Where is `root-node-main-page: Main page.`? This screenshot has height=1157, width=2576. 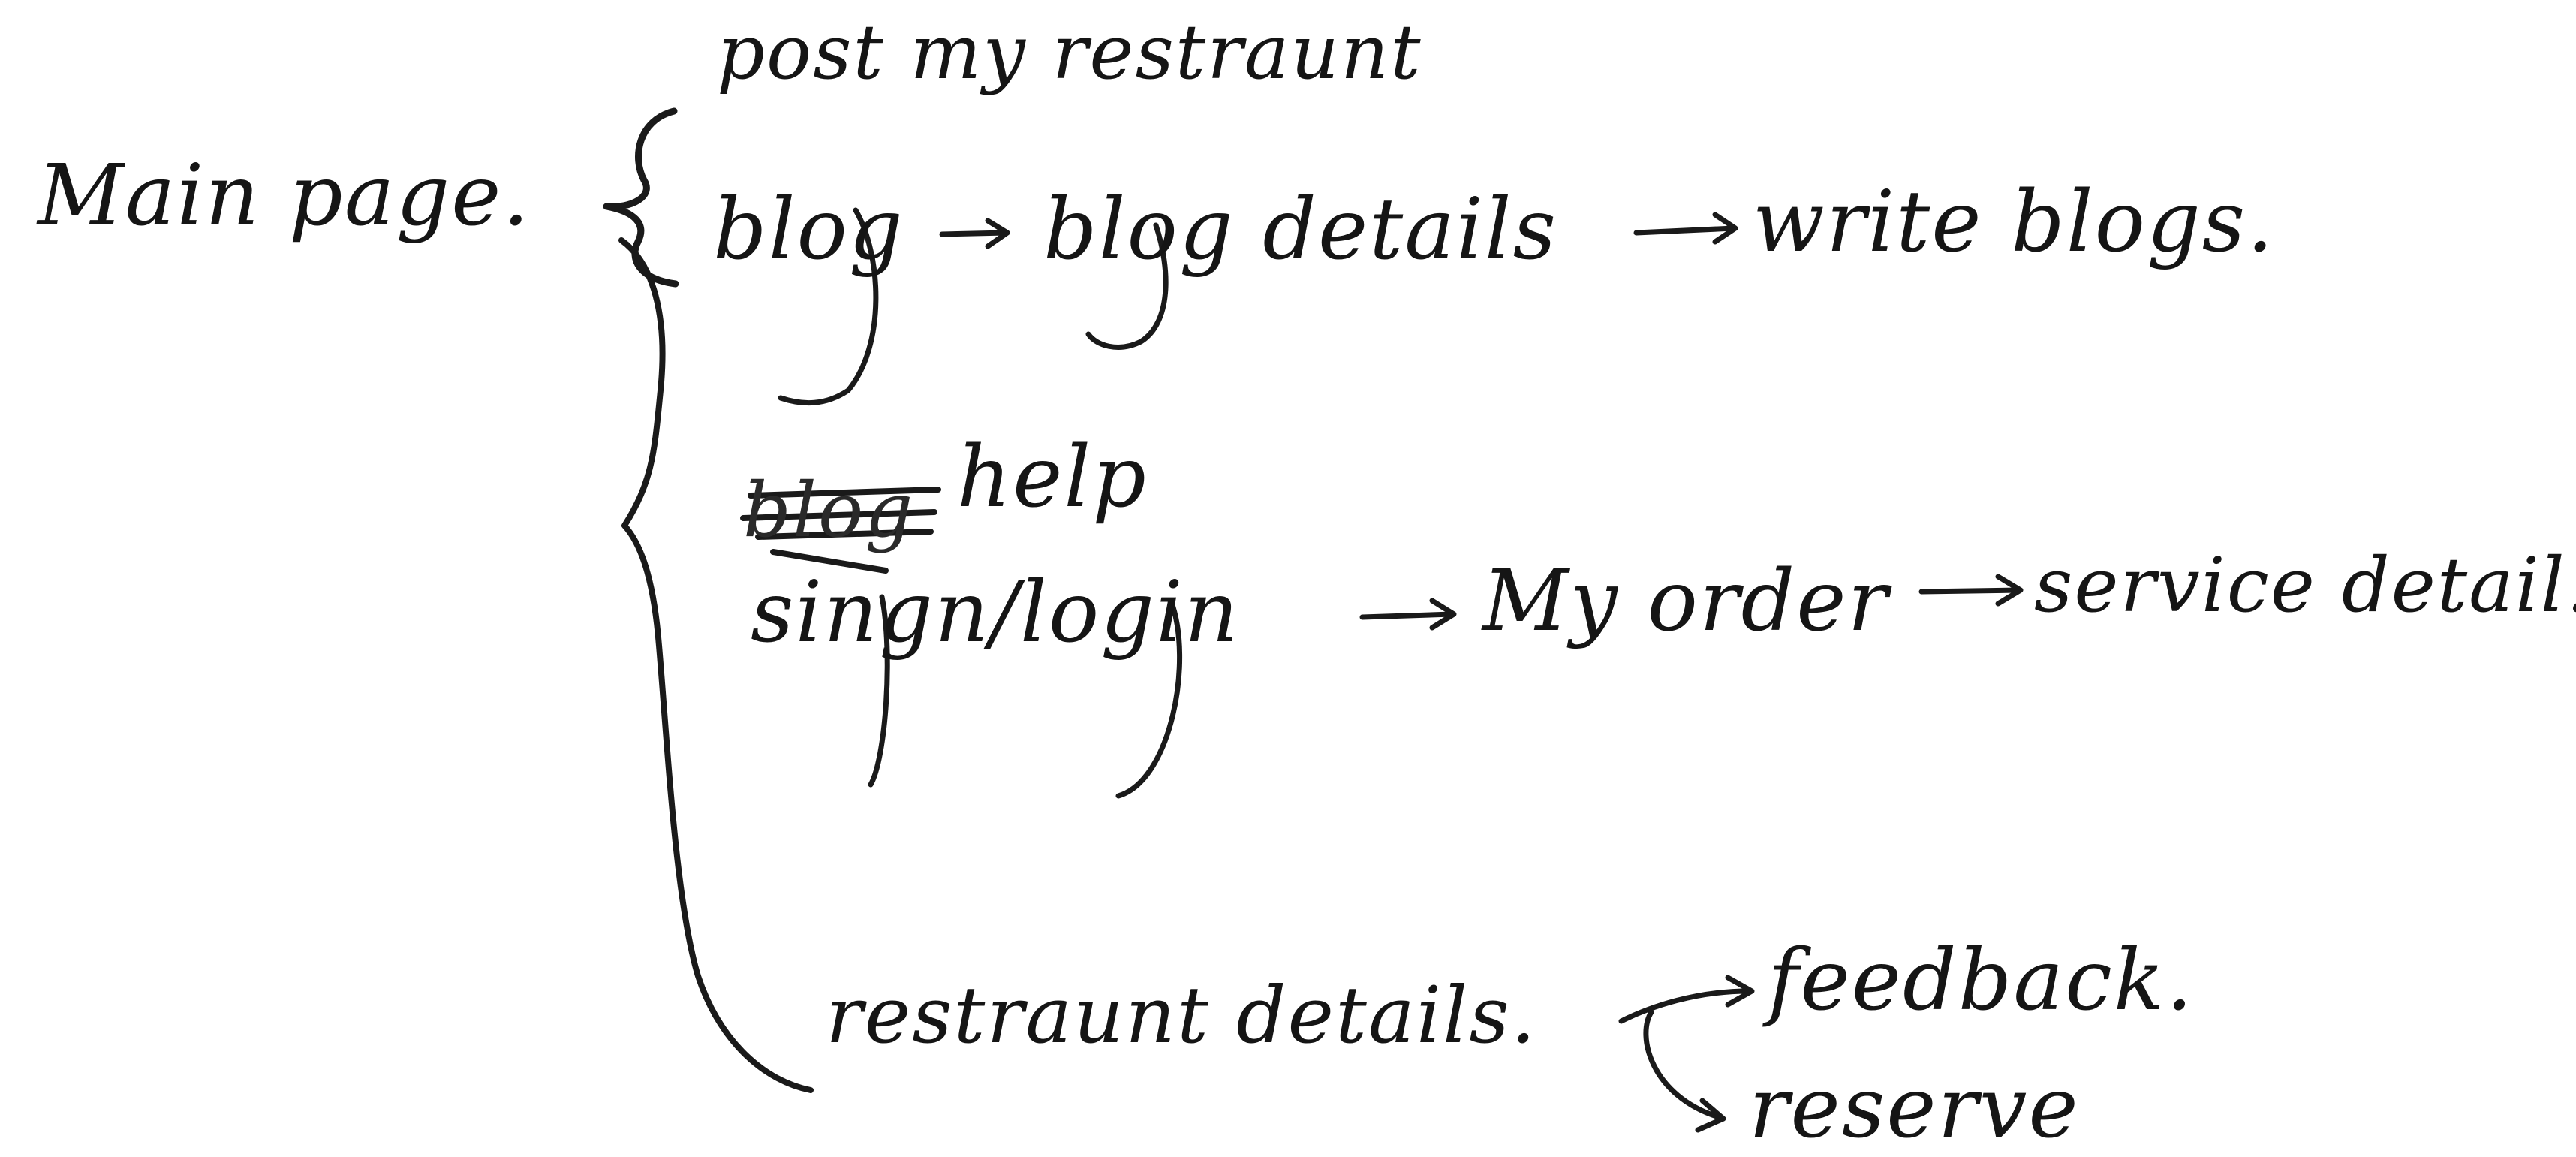
root-node-main-page: Main page. is located at coordinates (284, 196).